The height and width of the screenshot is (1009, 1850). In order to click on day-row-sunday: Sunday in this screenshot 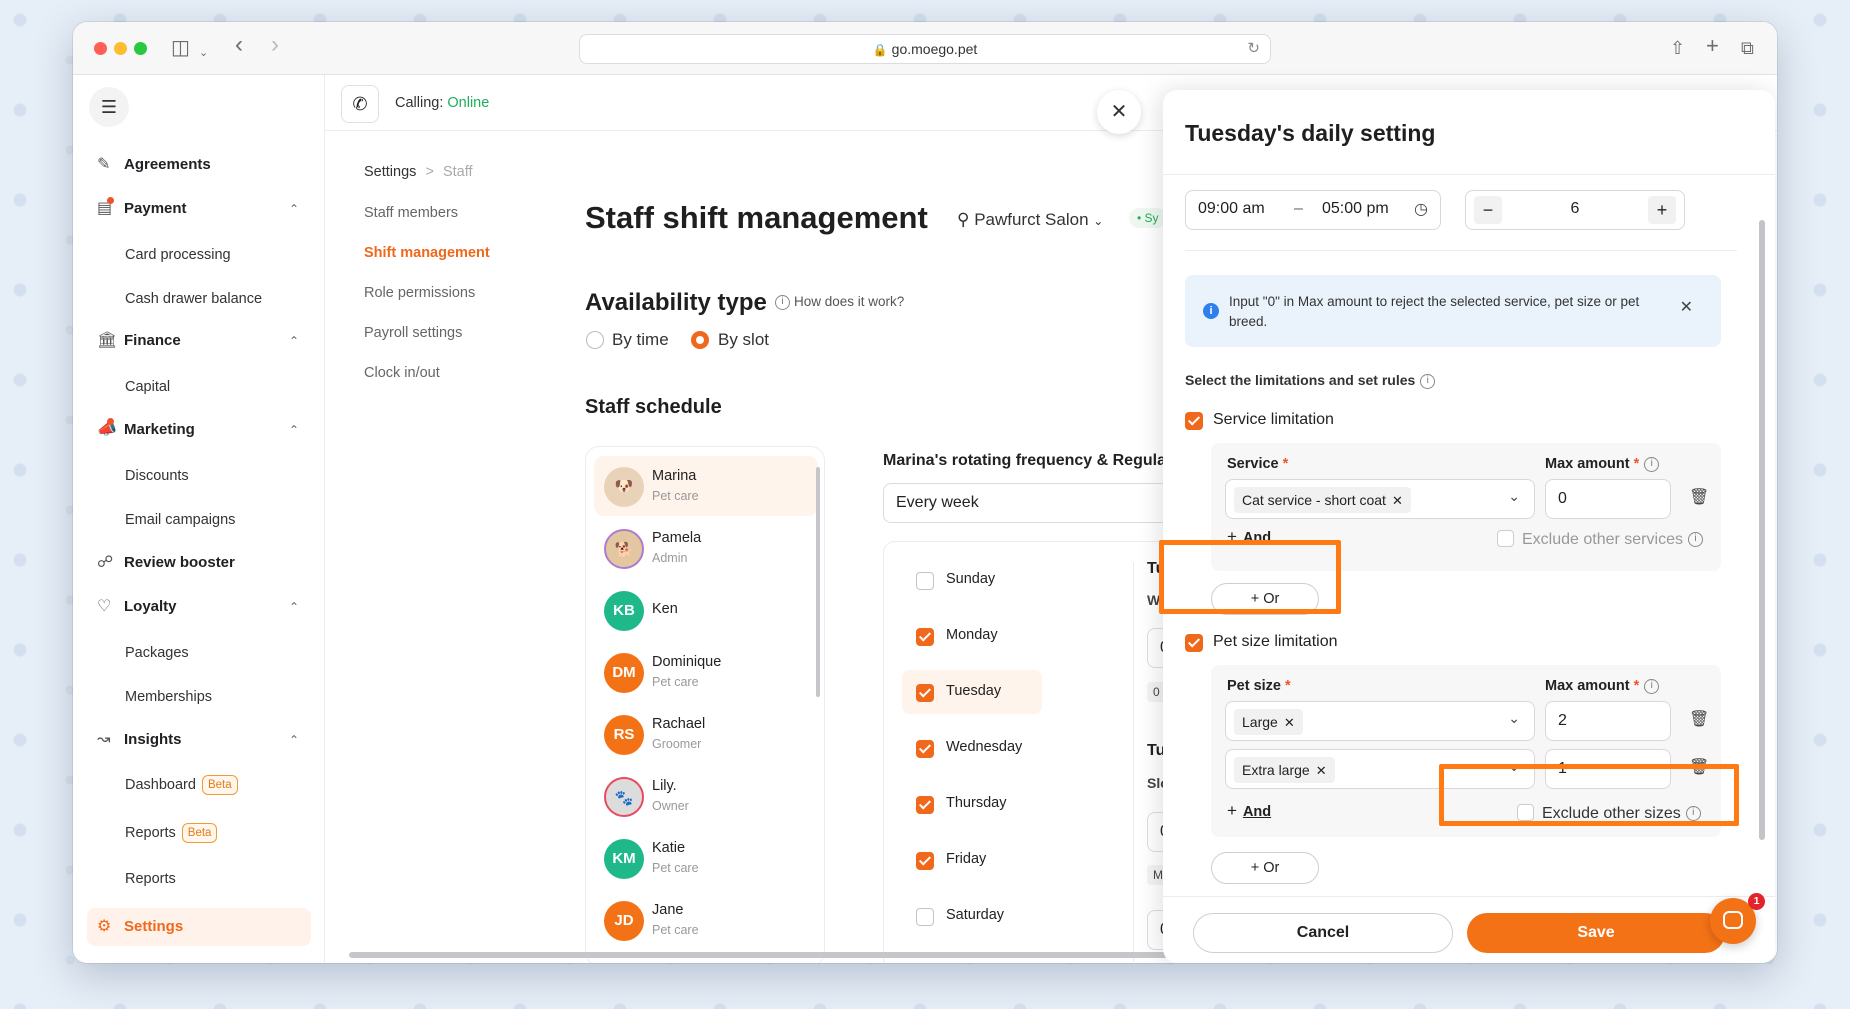, I will do `click(972, 580)`.